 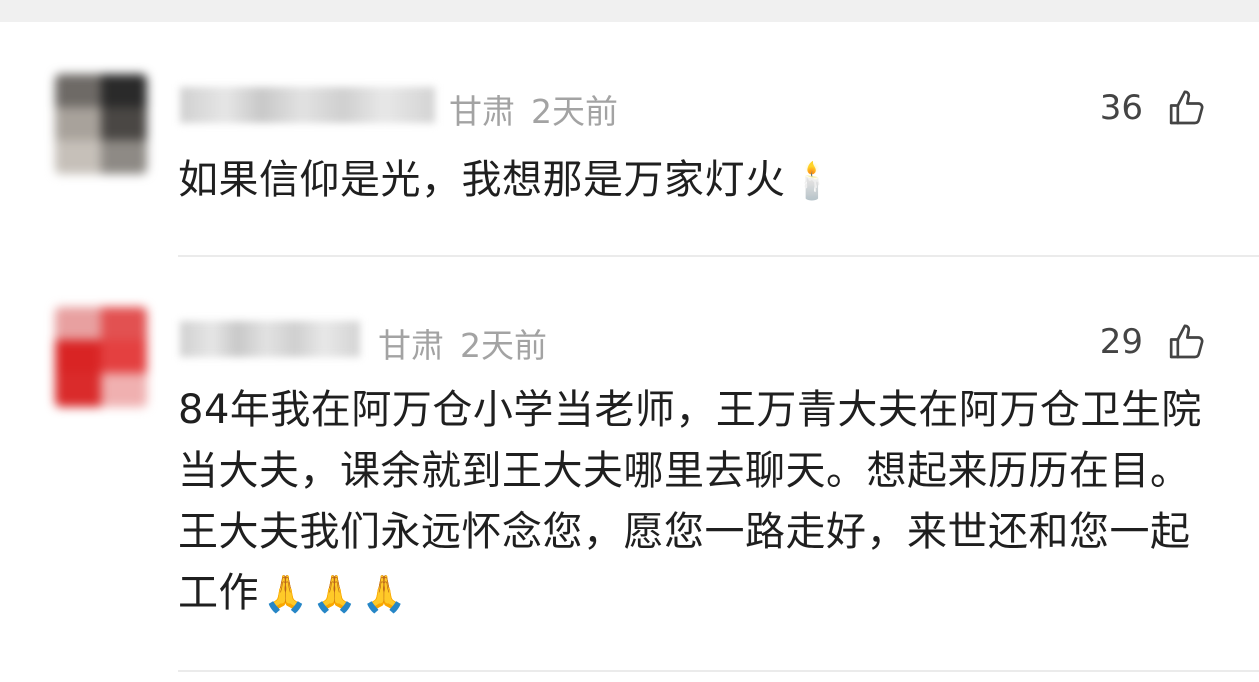 What do you see at coordinates (812, 181) in the screenshot?
I see `candle-emoji: 🕯️` at bounding box center [812, 181].